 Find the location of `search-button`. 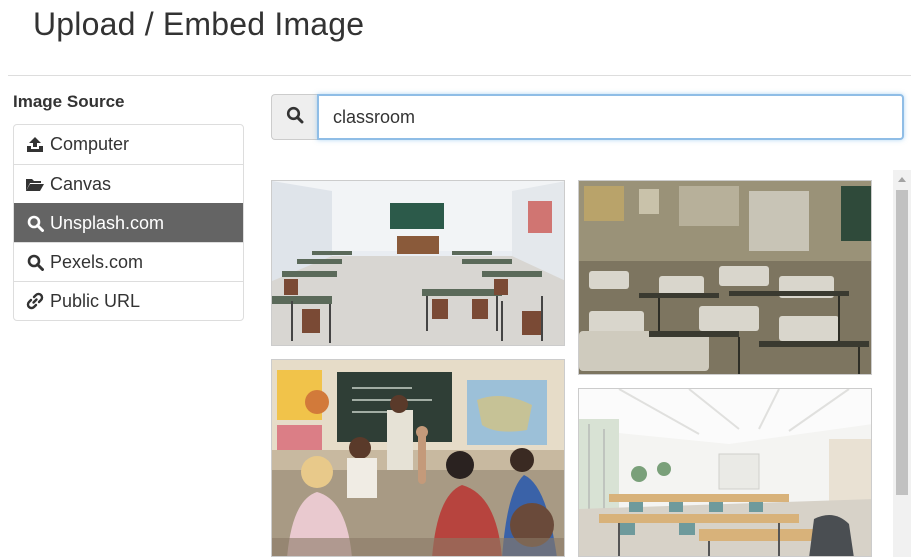

search-button is located at coordinates (294, 117).